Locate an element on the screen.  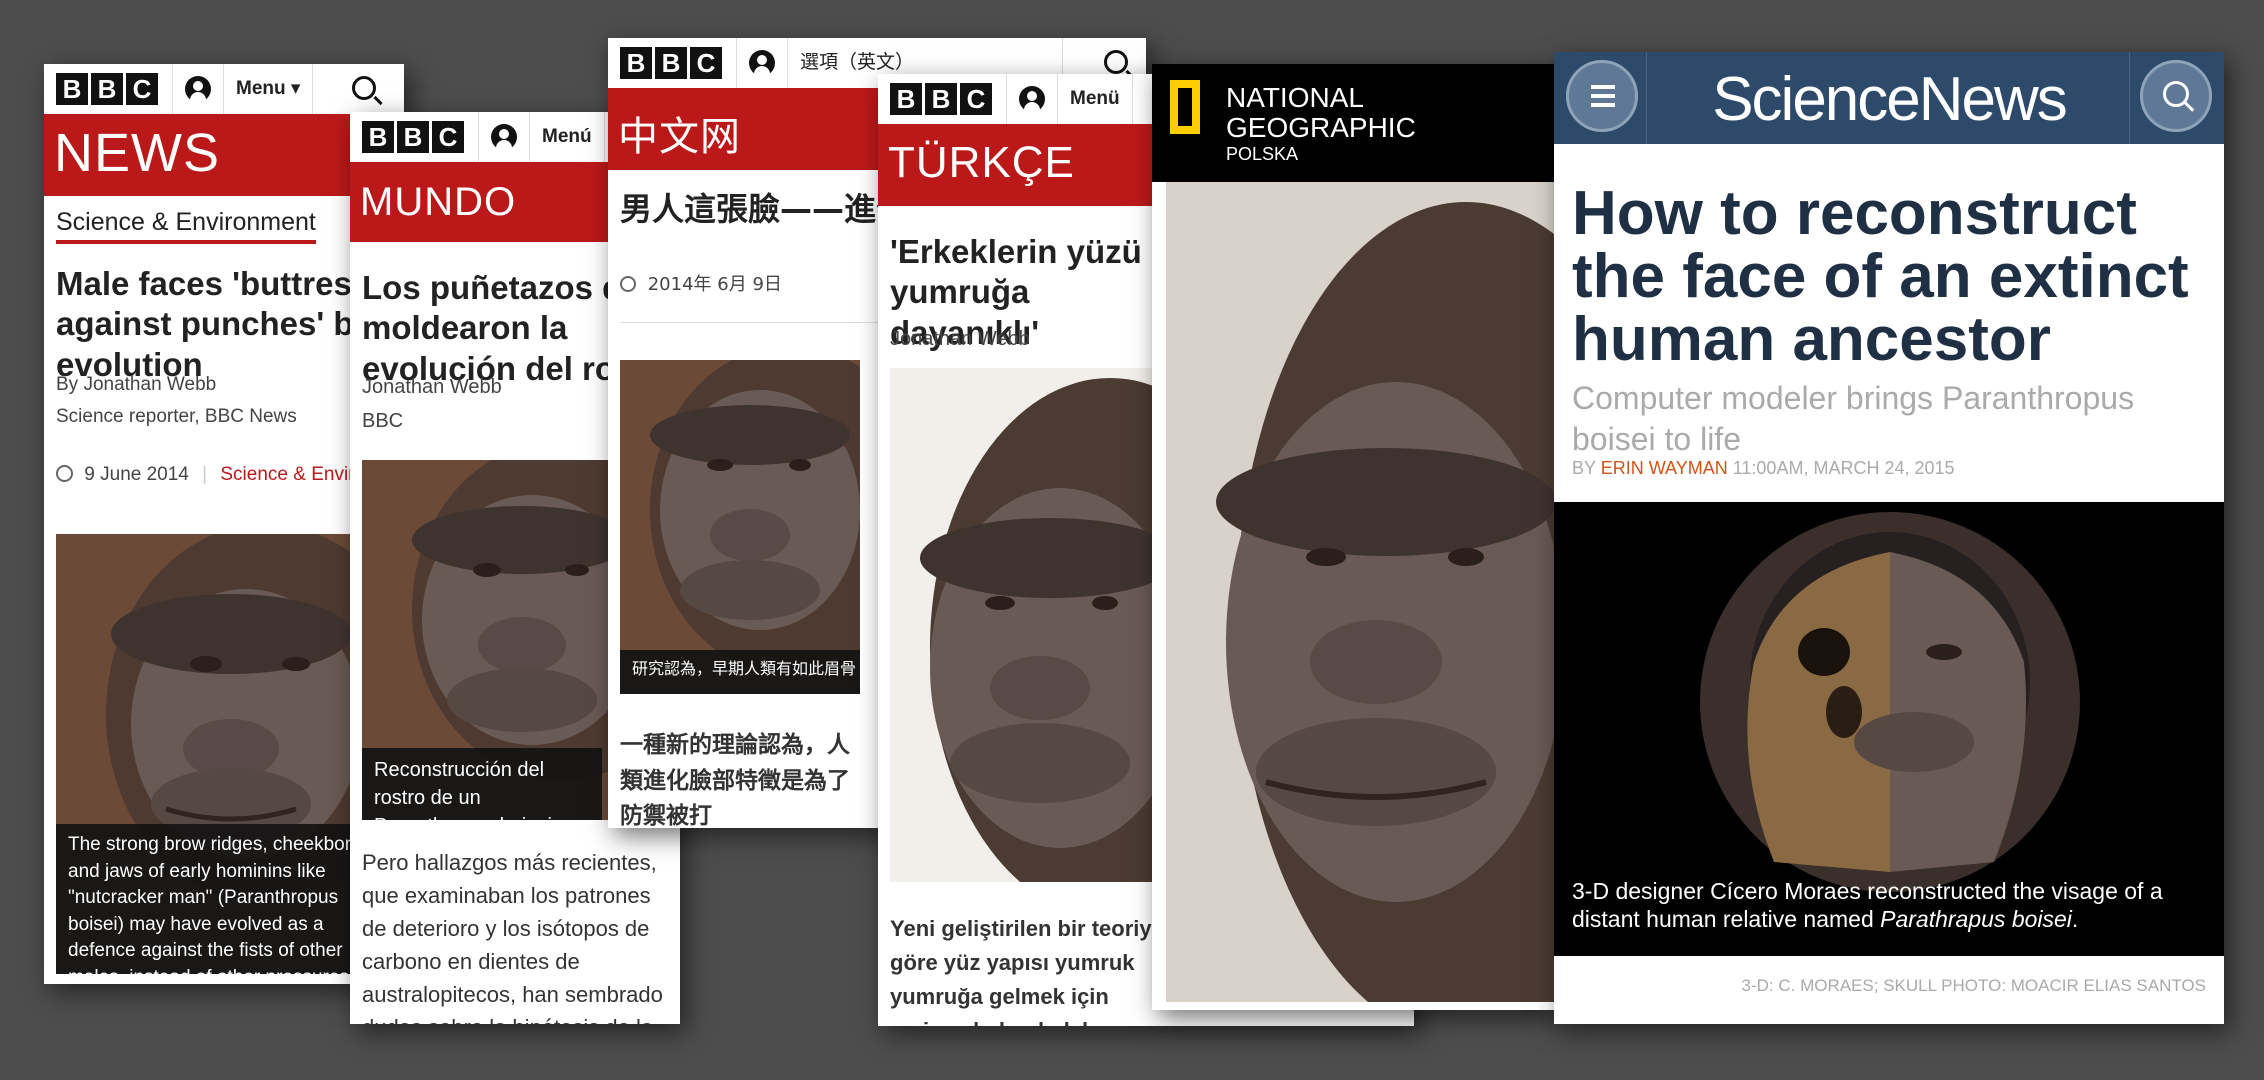
byline: BY ERIN WAYMAN 11:00AM, MARCH 24, 2015 is located at coordinates (1763, 468).